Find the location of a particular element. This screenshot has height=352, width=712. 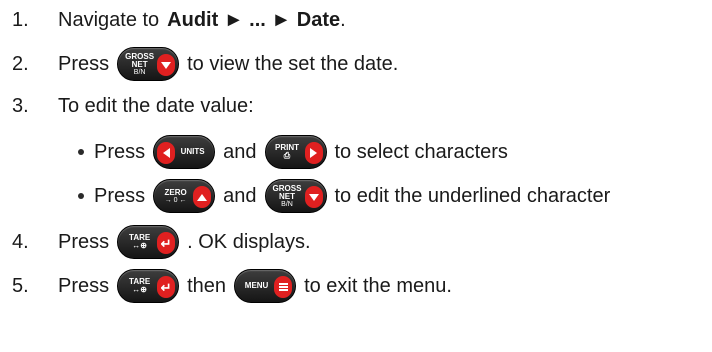

step-number: 5. is located at coordinates (20, 285).